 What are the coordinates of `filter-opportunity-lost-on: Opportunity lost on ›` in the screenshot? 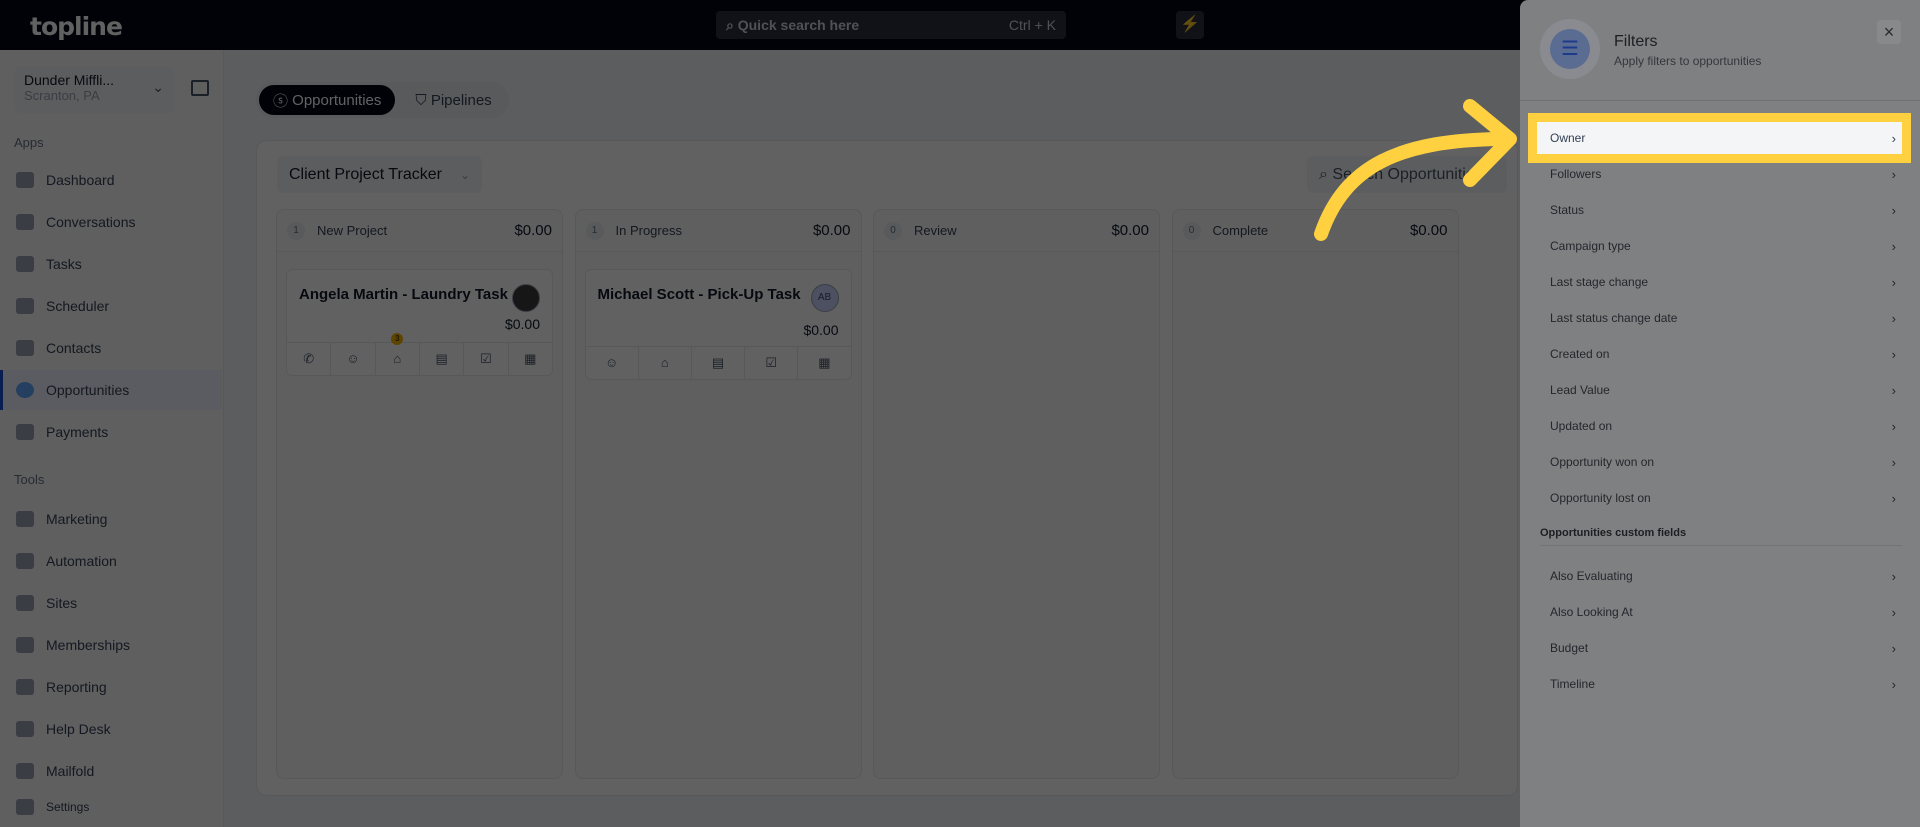 It's located at (1719, 498).